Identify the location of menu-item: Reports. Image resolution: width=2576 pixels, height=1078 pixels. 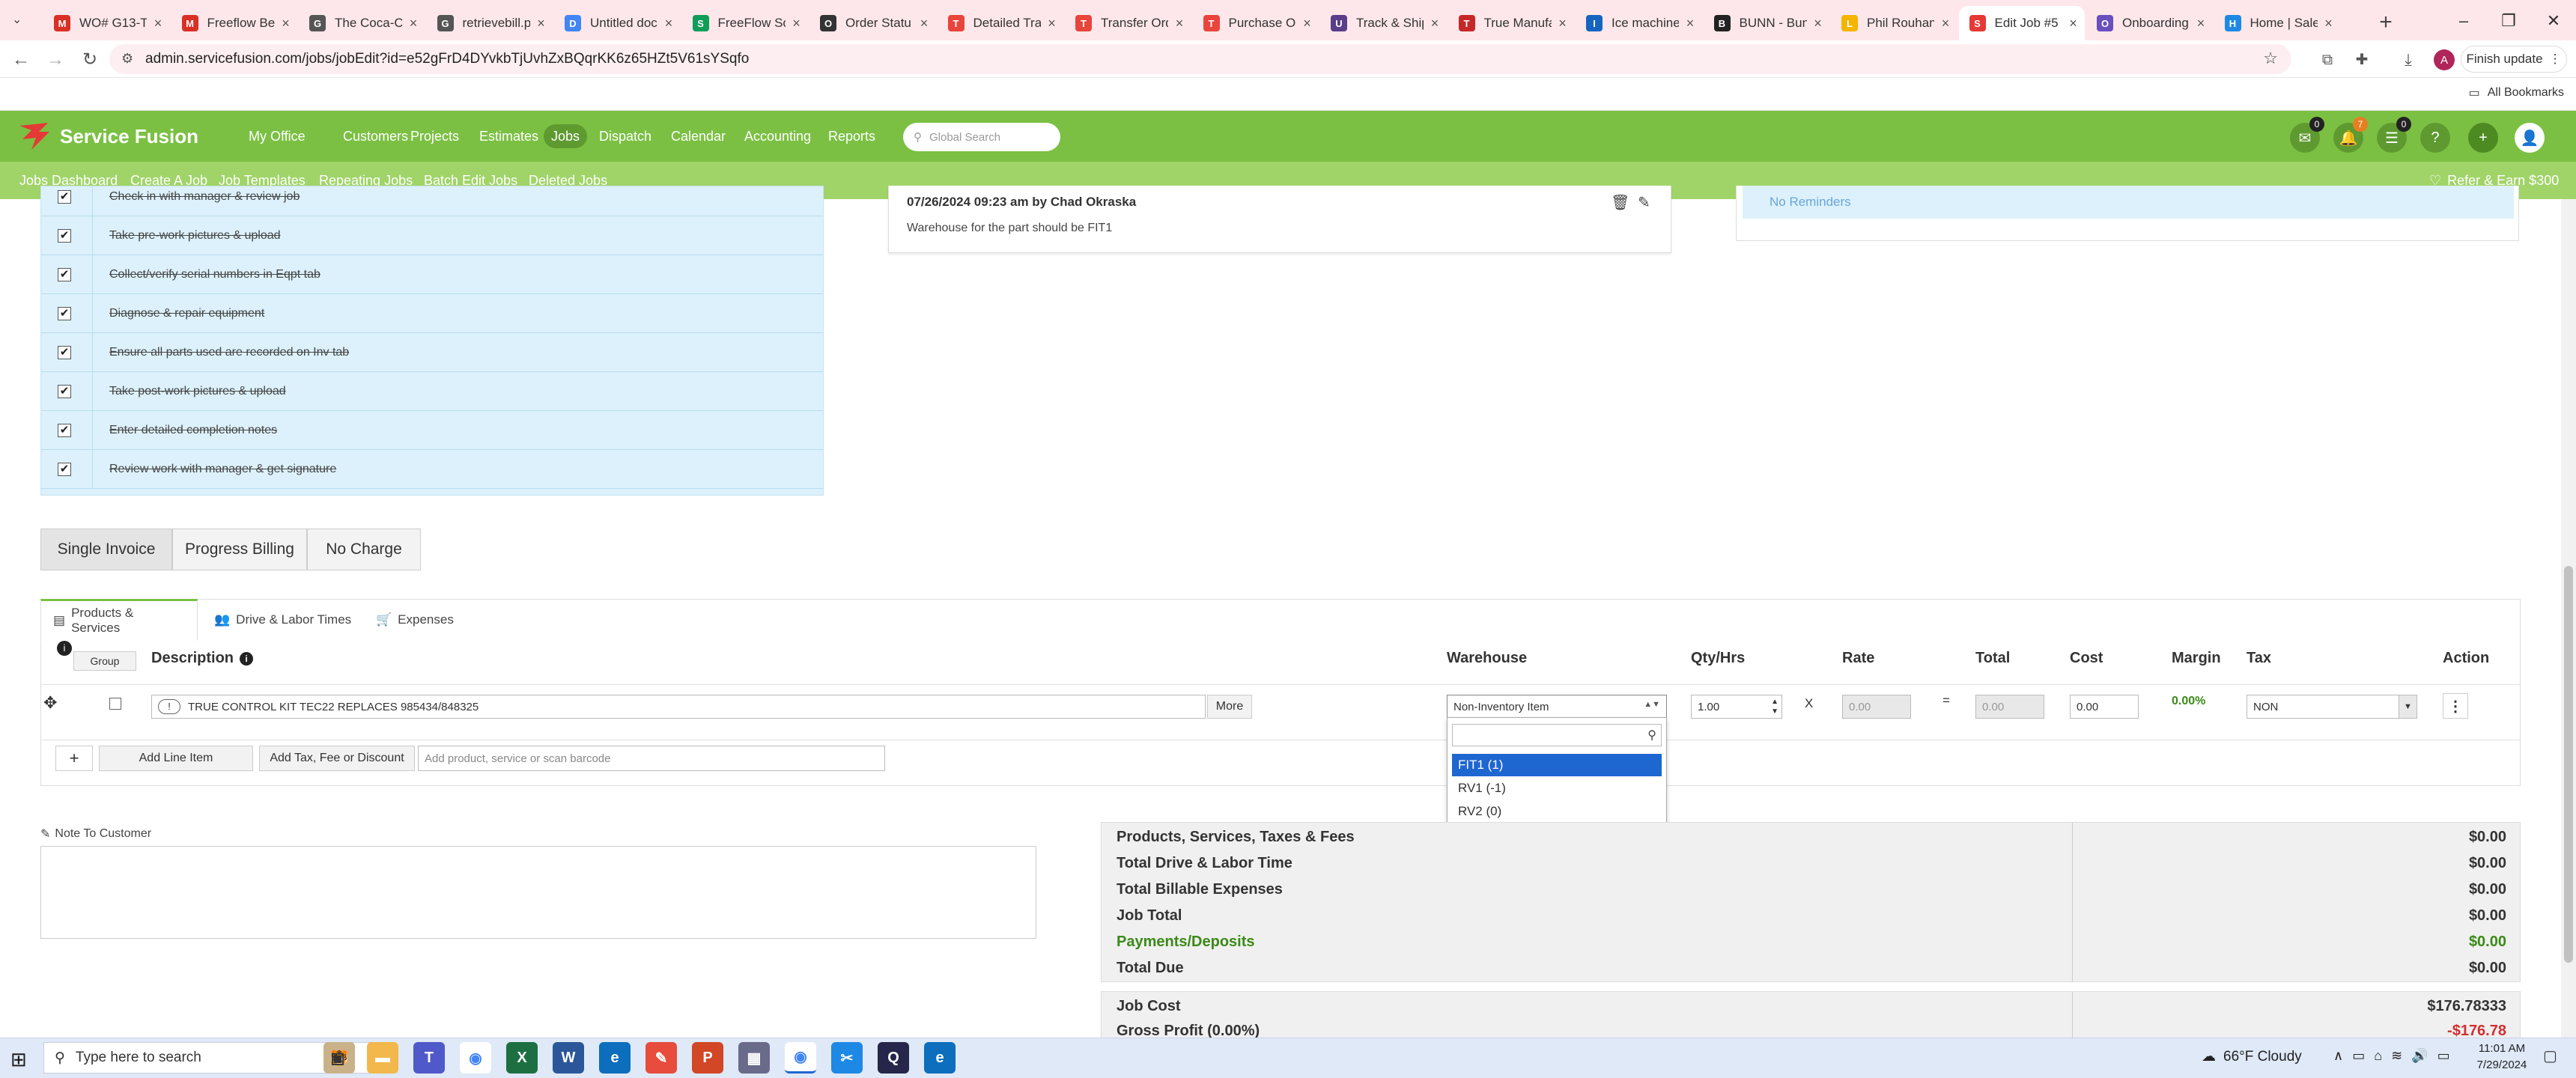
(852, 136).